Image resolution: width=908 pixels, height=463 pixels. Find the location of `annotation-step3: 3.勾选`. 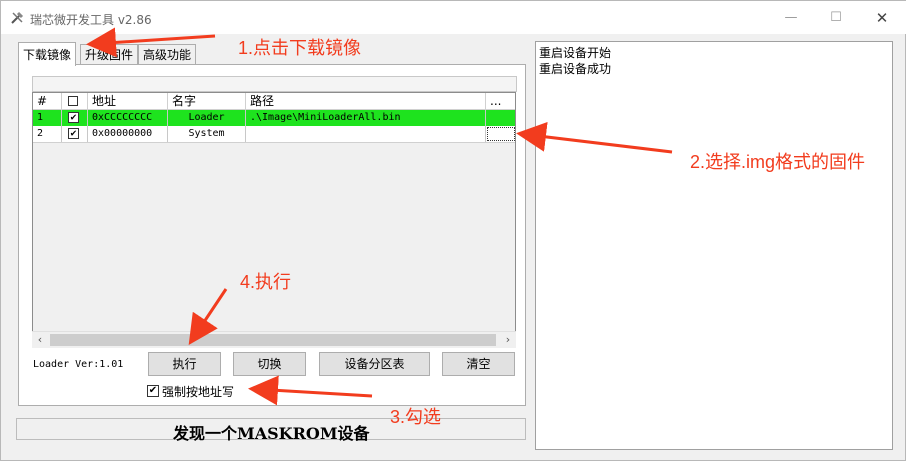

annotation-step3: 3.勾选 is located at coordinates (416, 417).